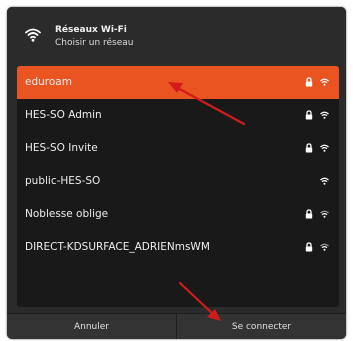 This screenshot has width=353, height=341. I want to click on network-item-hes-so-invite: HES-SO Invite, so click(178, 148).